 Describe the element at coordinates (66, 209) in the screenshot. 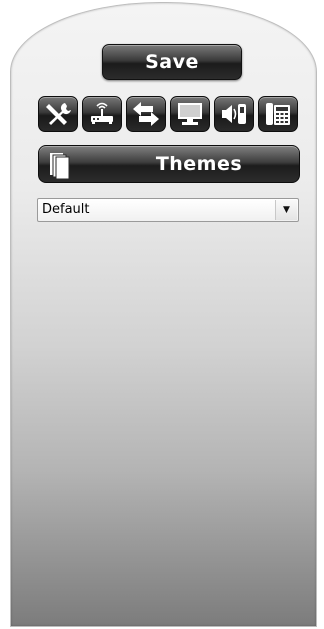

I see `theme-select-value: Default` at that location.